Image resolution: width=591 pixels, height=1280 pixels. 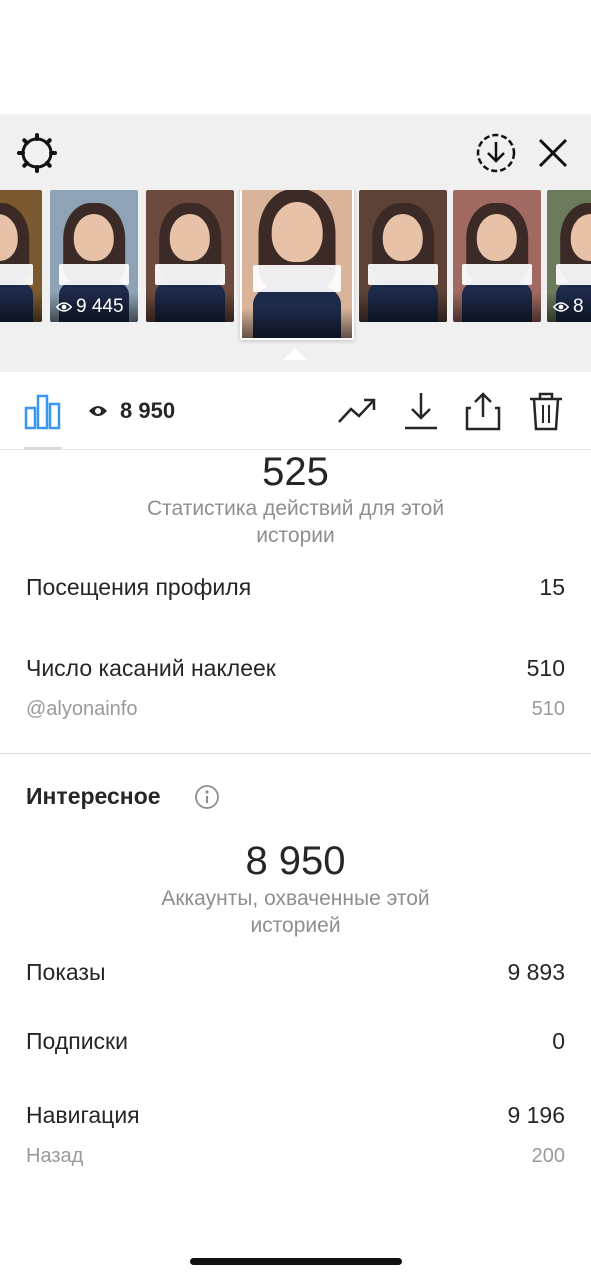 I want to click on thumbnail-views: 8, so click(x=568, y=307).